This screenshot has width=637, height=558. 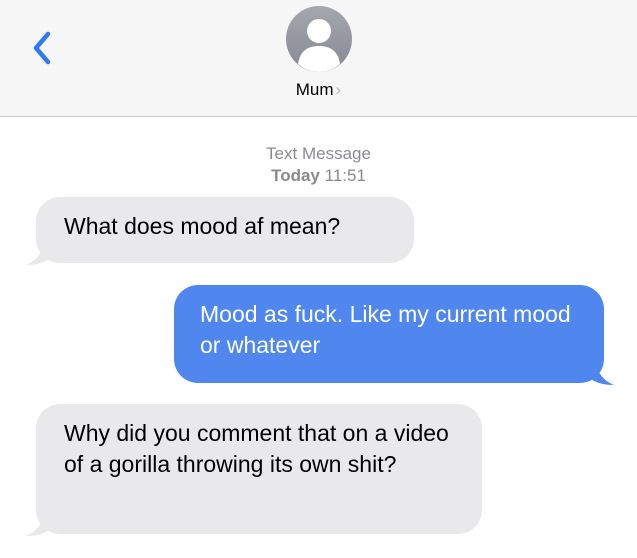 I want to click on chevron-right-icon: ›, so click(x=338, y=89).